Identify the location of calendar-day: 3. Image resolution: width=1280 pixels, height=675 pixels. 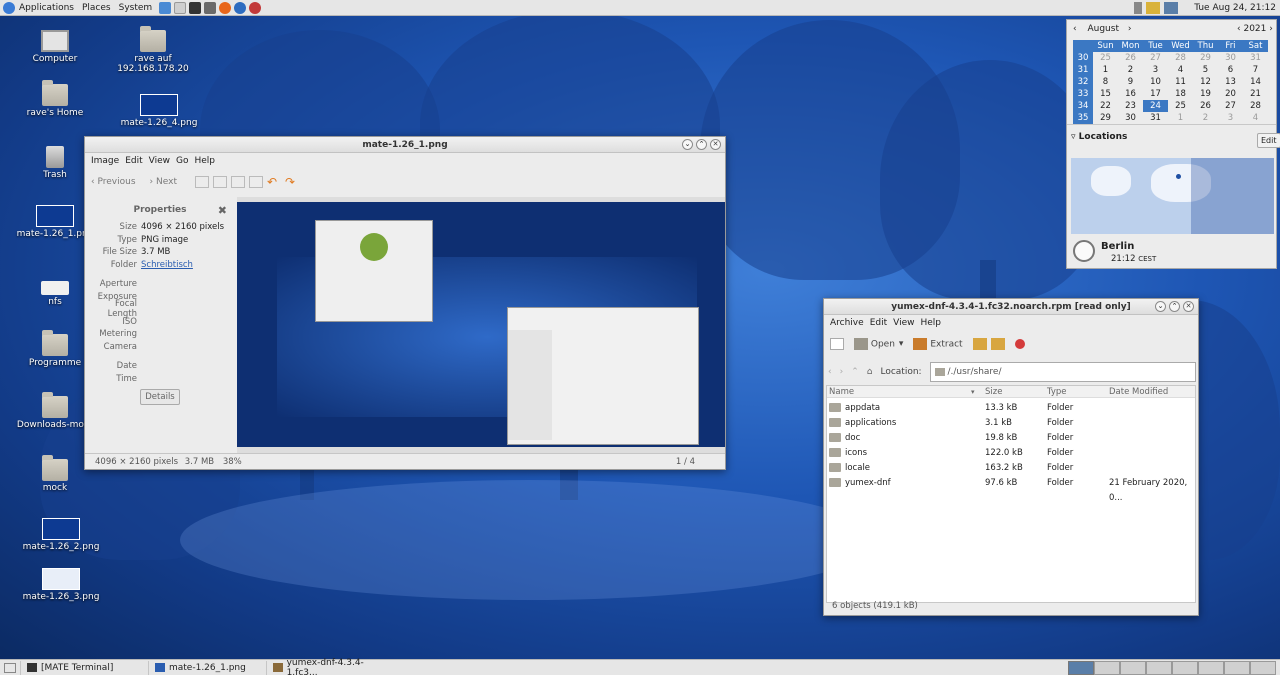
(1155, 70).